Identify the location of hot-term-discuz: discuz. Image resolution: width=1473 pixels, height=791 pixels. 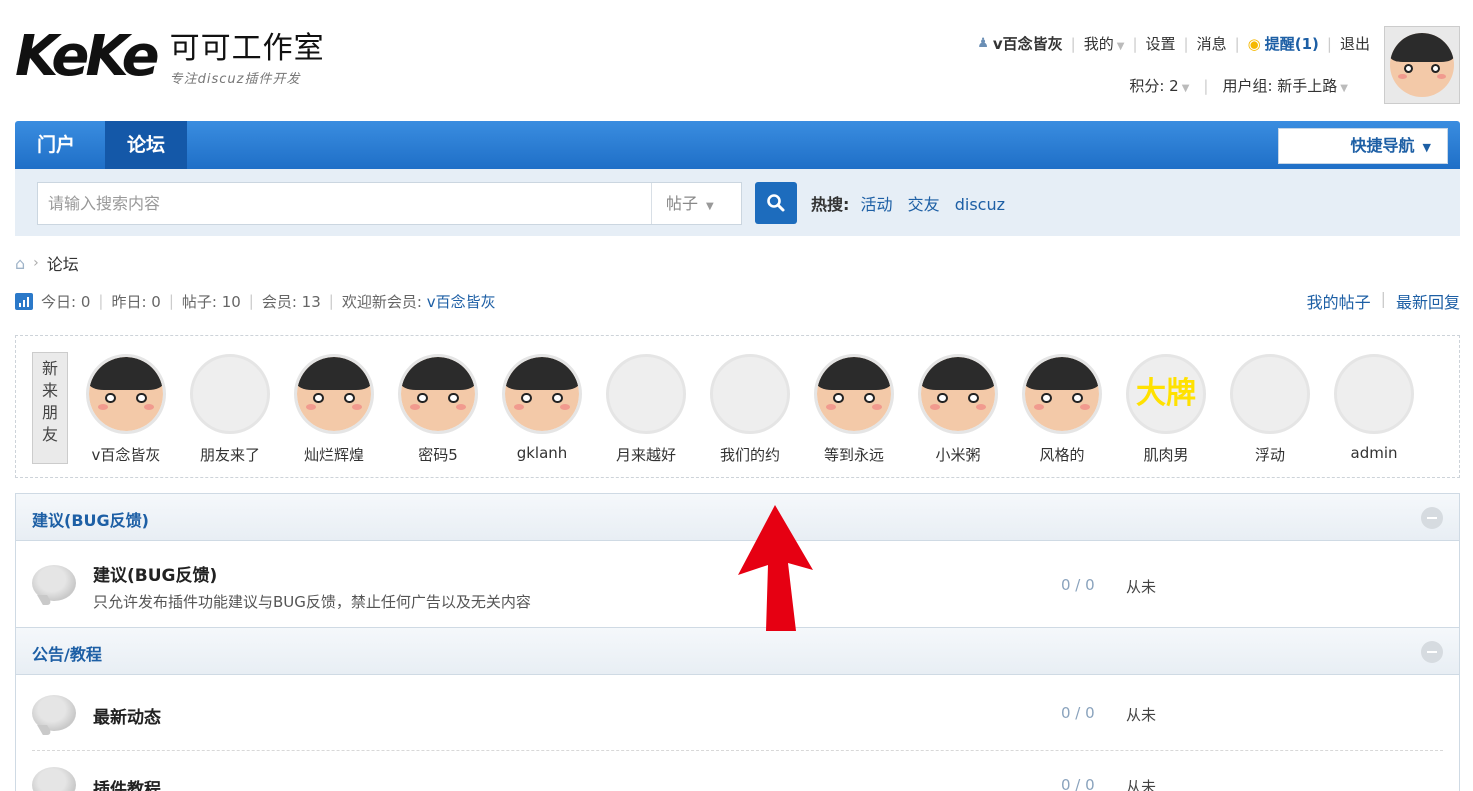
(980, 204).